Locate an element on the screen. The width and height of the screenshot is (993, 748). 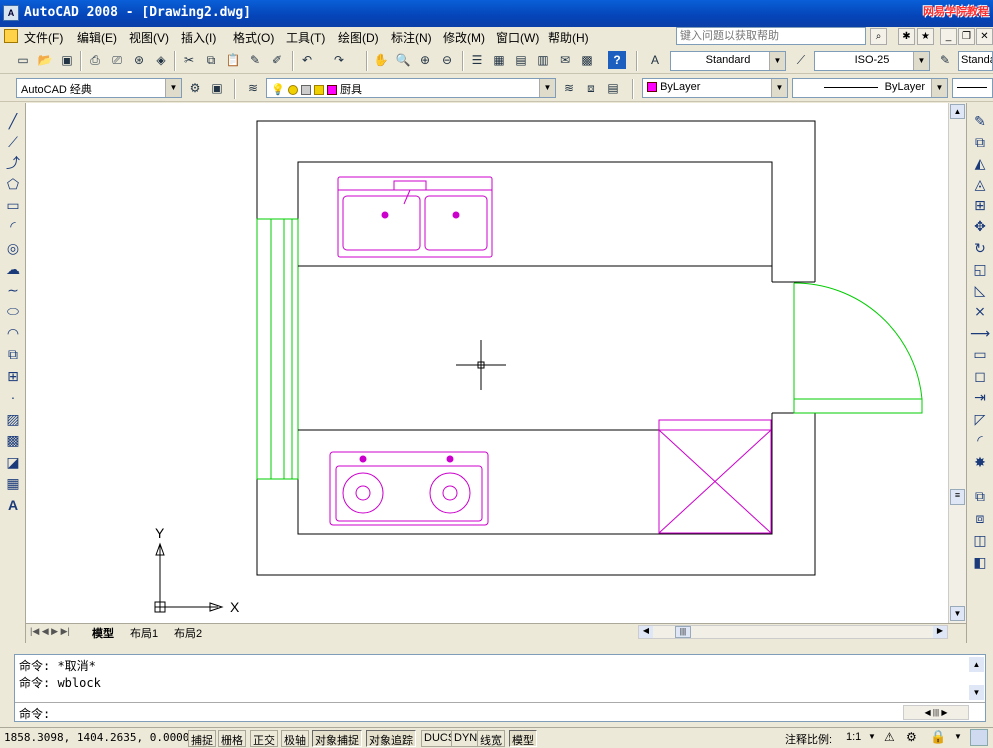
properties-icon: ☰ is located at coordinates (477, 60).